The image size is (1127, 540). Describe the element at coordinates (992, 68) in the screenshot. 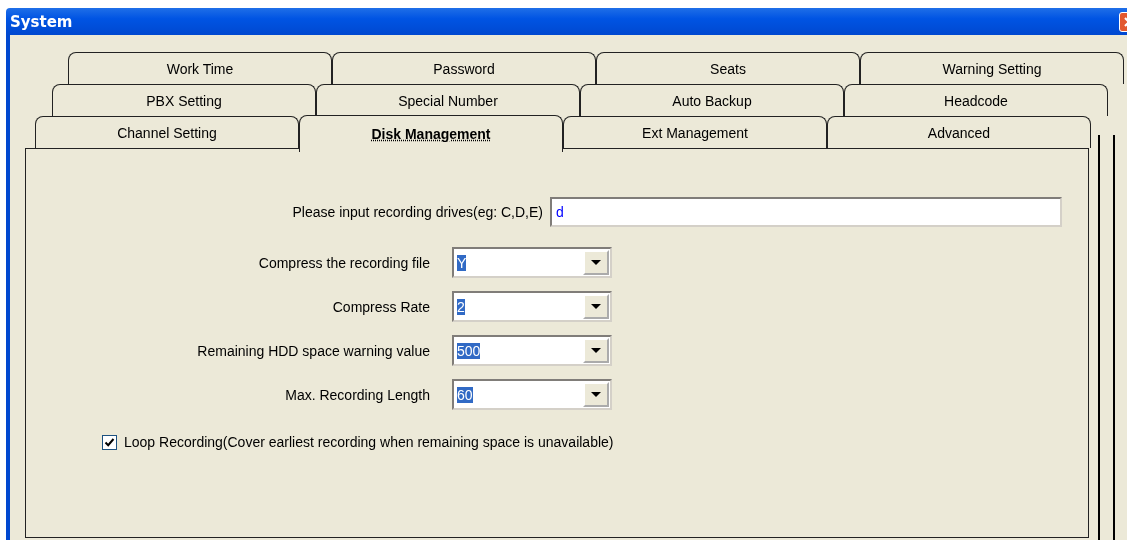

I see `tab: Warning Setting` at that location.